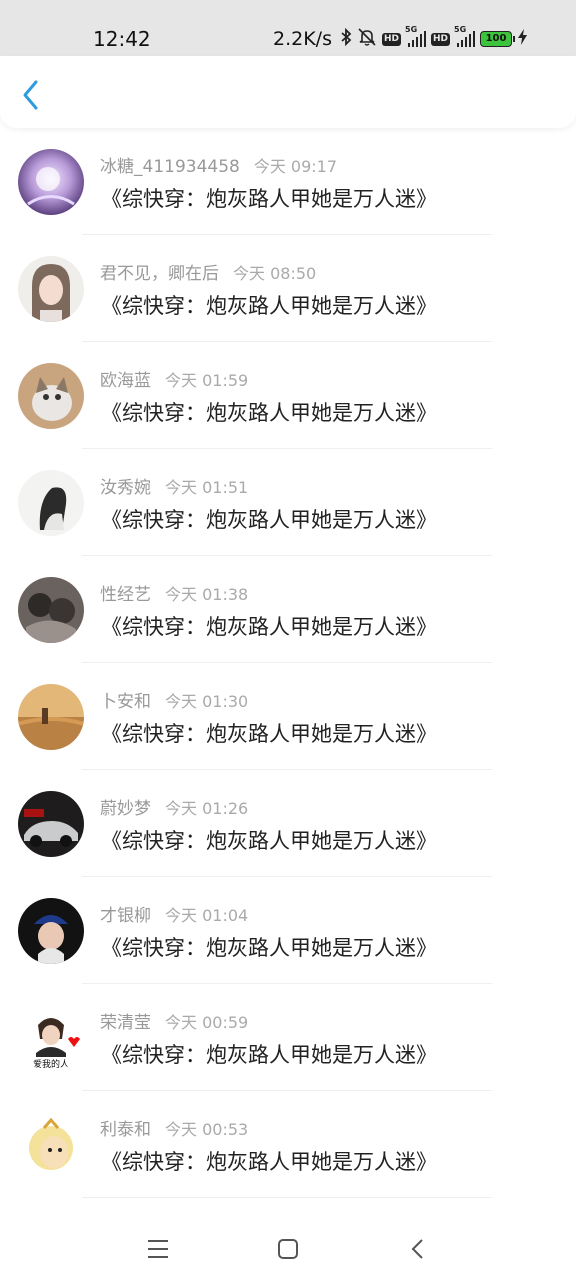  What do you see at coordinates (207, 808) in the screenshot?
I see `timestamp: 今天 01:26` at bounding box center [207, 808].